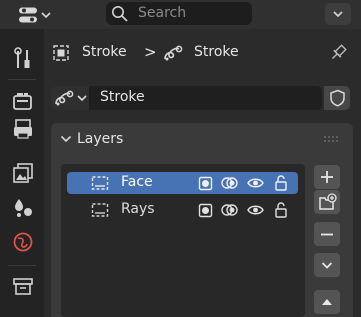 This screenshot has height=317, width=361. What do you see at coordinates (104, 52) in the screenshot?
I see `breadcrumb-object-label: Stroke` at bounding box center [104, 52].